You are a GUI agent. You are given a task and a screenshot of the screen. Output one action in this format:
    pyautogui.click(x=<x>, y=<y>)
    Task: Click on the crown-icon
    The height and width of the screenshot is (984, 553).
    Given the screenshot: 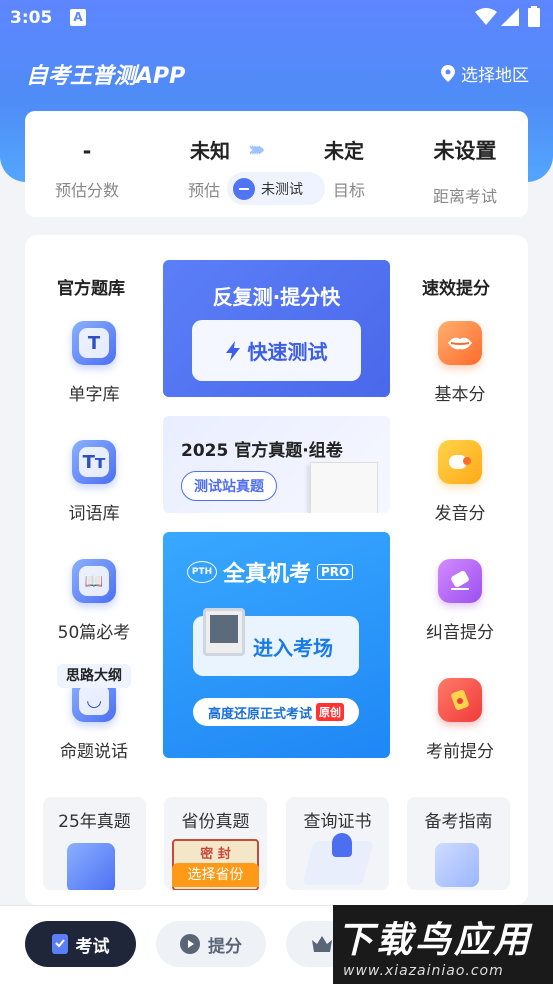 What is the action you would take?
    pyautogui.click(x=322, y=944)
    